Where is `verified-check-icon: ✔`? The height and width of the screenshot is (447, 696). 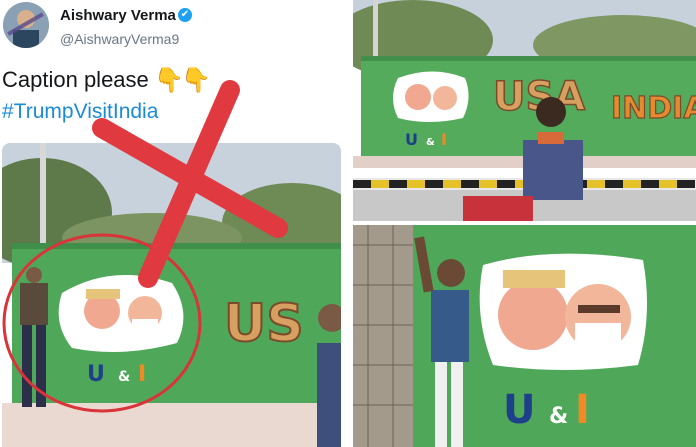 verified-check-icon: ✔ is located at coordinates (185, 15).